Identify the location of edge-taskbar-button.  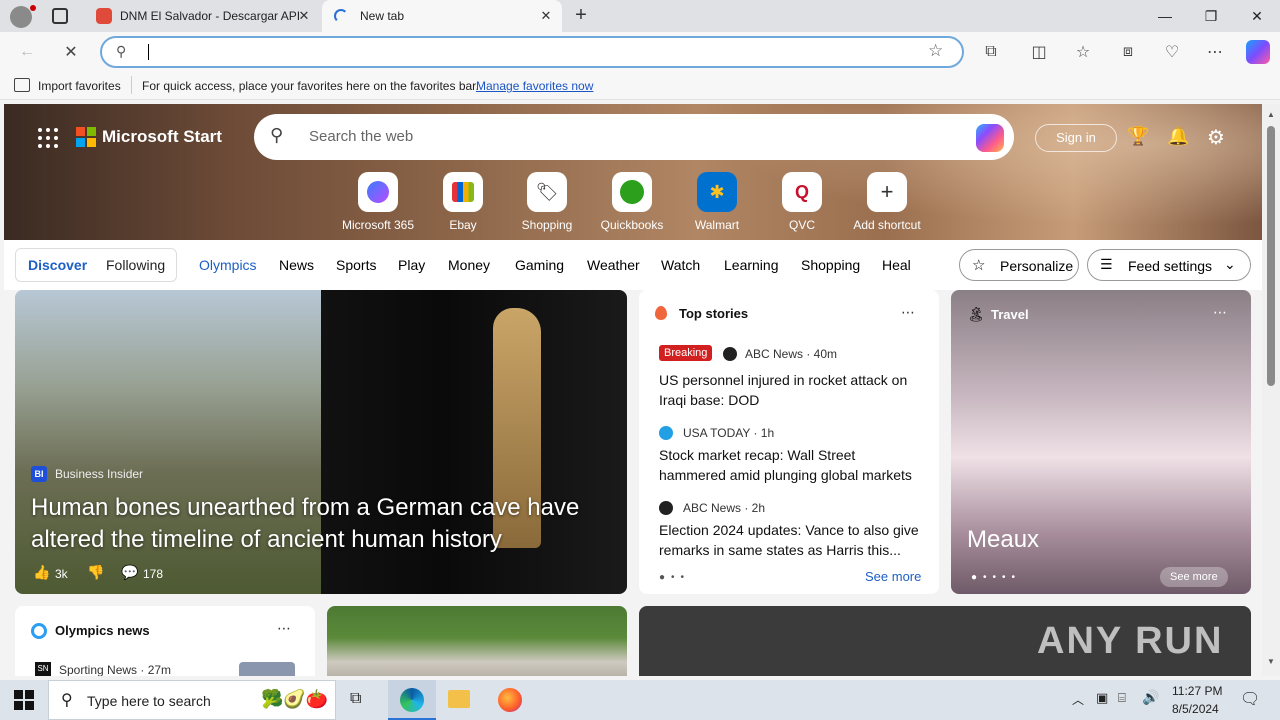
(412, 700).